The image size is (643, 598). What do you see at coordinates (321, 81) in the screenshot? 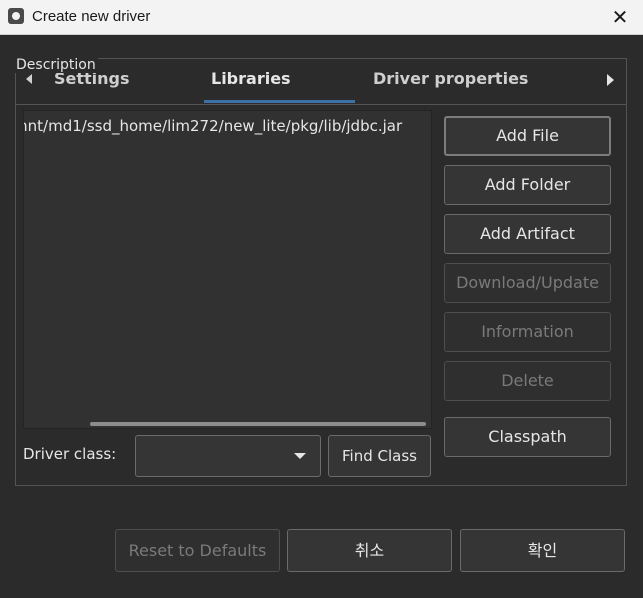
I see `tab-bar: Settings Libraries Driver properties` at bounding box center [321, 81].